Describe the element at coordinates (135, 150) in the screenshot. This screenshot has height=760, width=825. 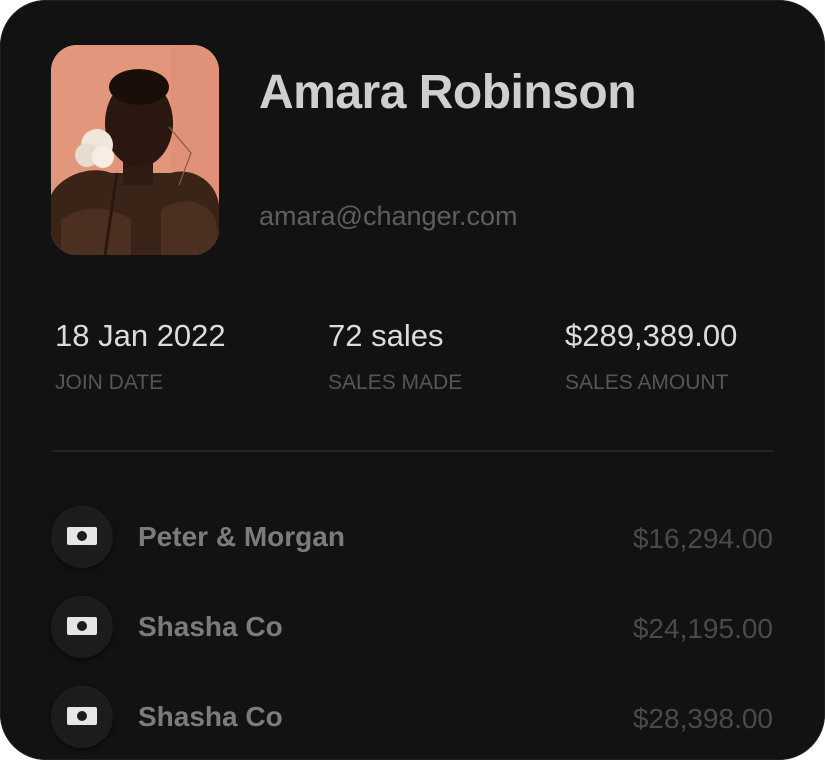
I see `avatar` at that location.